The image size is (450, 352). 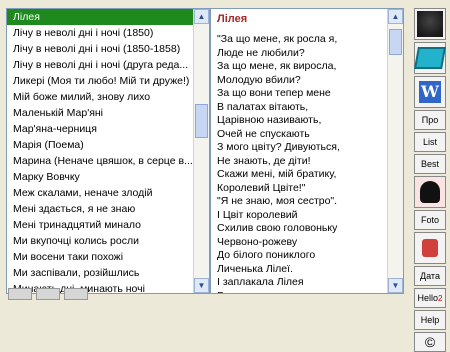 What do you see at coordinates (108, 225) in the screenshot?
I see `poem-list-item: Мені тринадцятий минало` at bounding box center [108, 225].